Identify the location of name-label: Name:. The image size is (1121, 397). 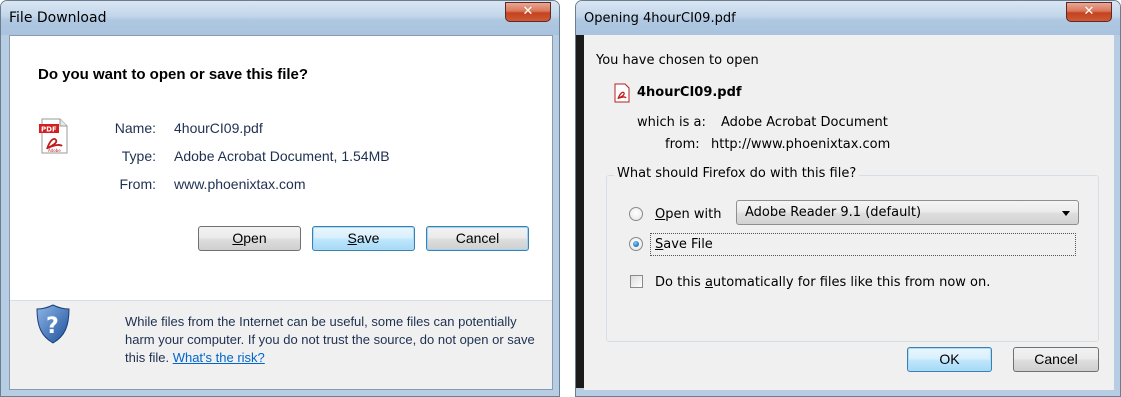
(135, 128).